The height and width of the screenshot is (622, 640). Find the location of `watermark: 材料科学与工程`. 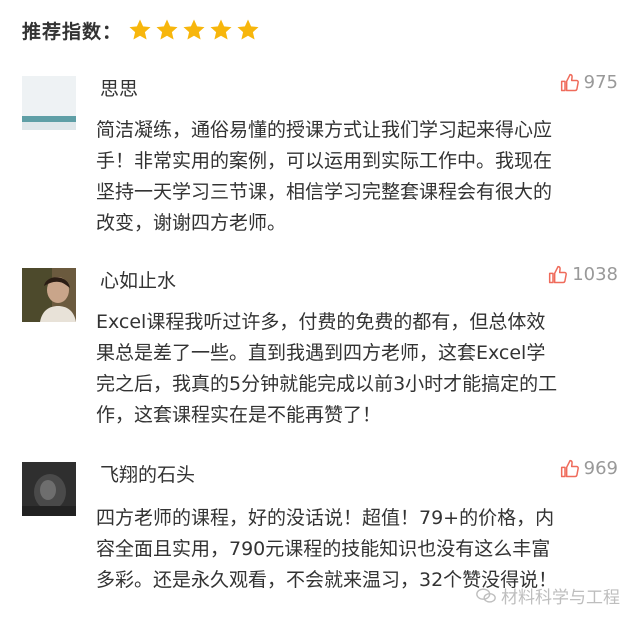

watermark: 材料科学与工程 is located at coordinates (547, 595).